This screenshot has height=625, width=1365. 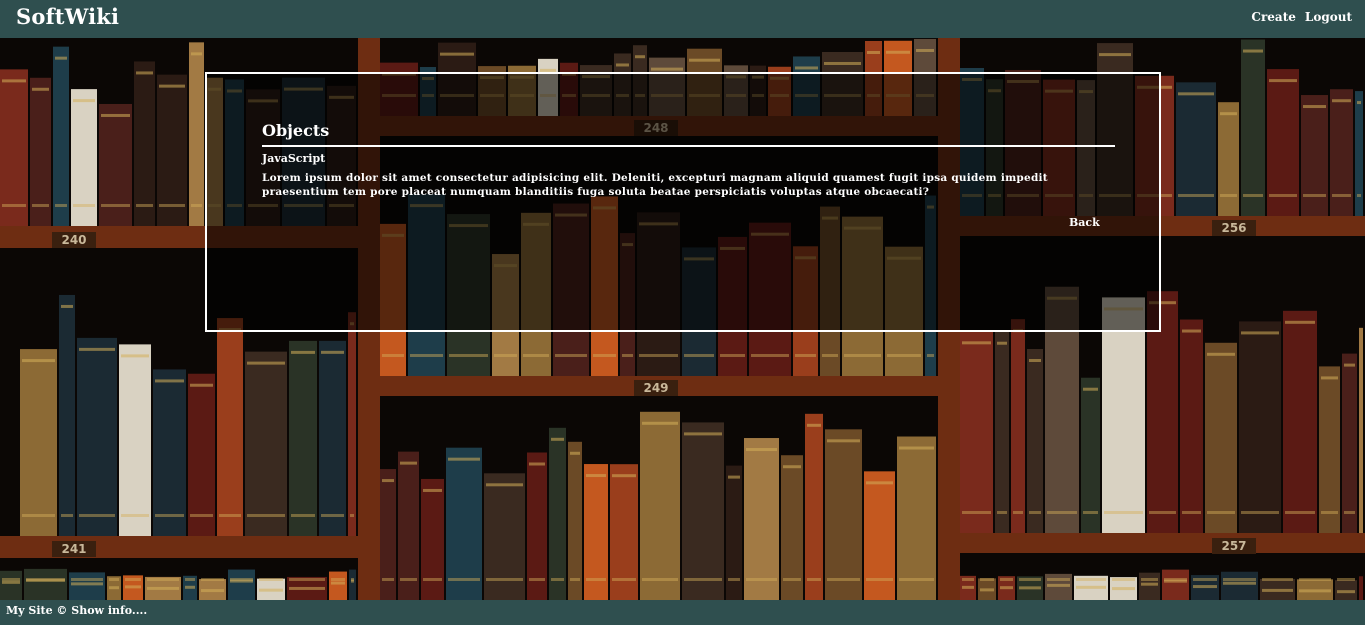 What do you see at coordinates (1162, 543) in the screenshot?
I see `shelf-plank` at bounding box center [1162, 543].